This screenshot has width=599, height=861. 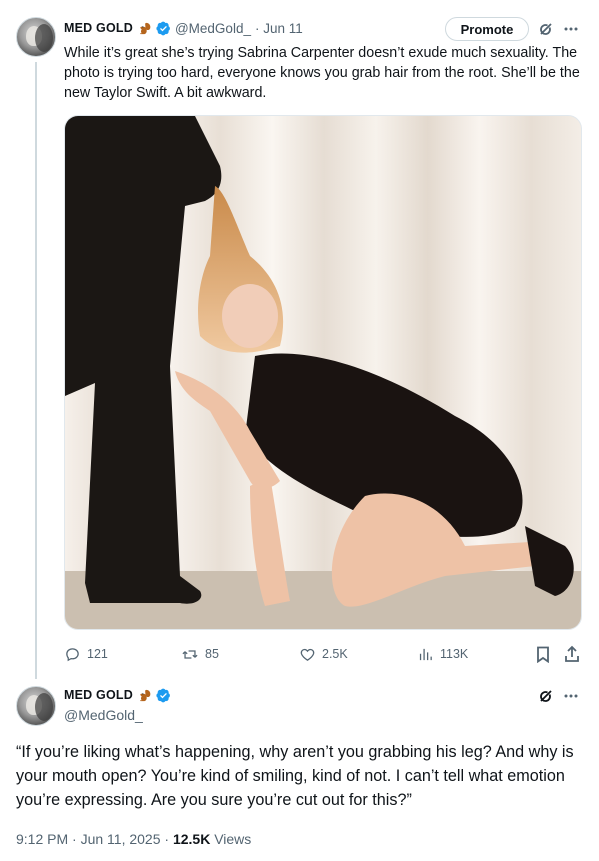 What do you see at coordinates (454, 654) in the screenshot?
I see `views-count: 113K` at bounding box center [454, 654].